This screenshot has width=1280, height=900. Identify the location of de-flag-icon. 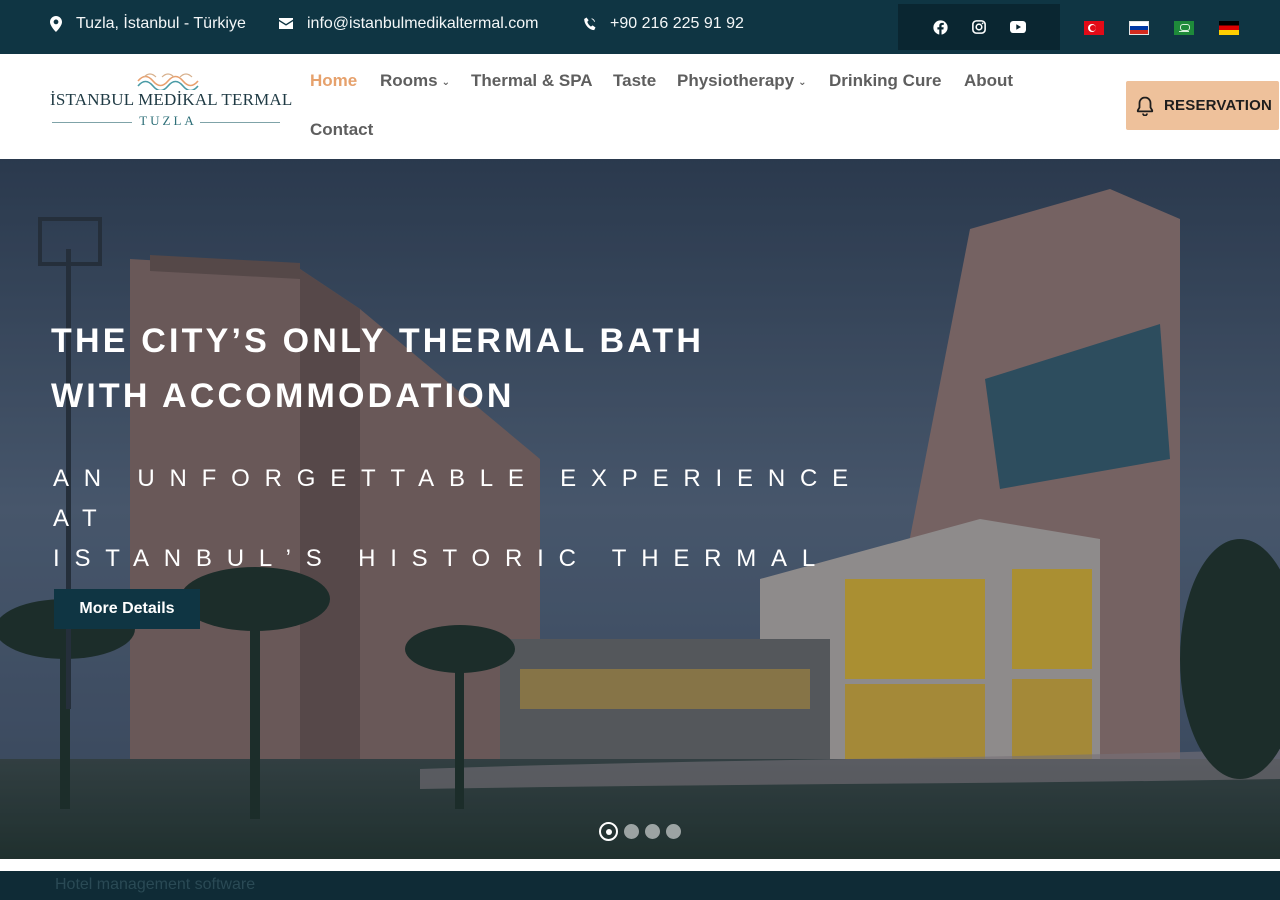
(1229, 28).